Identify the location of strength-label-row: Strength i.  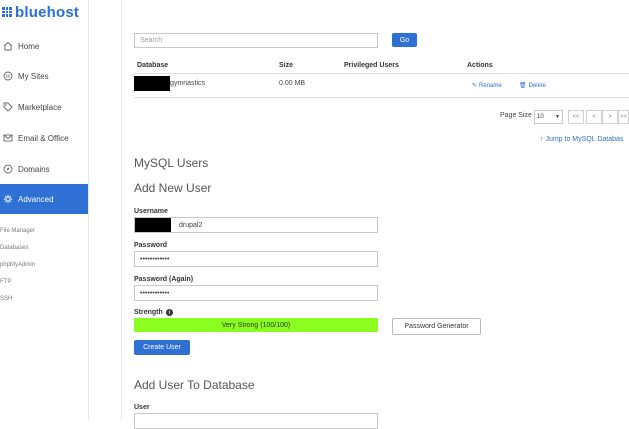
(153, 312).